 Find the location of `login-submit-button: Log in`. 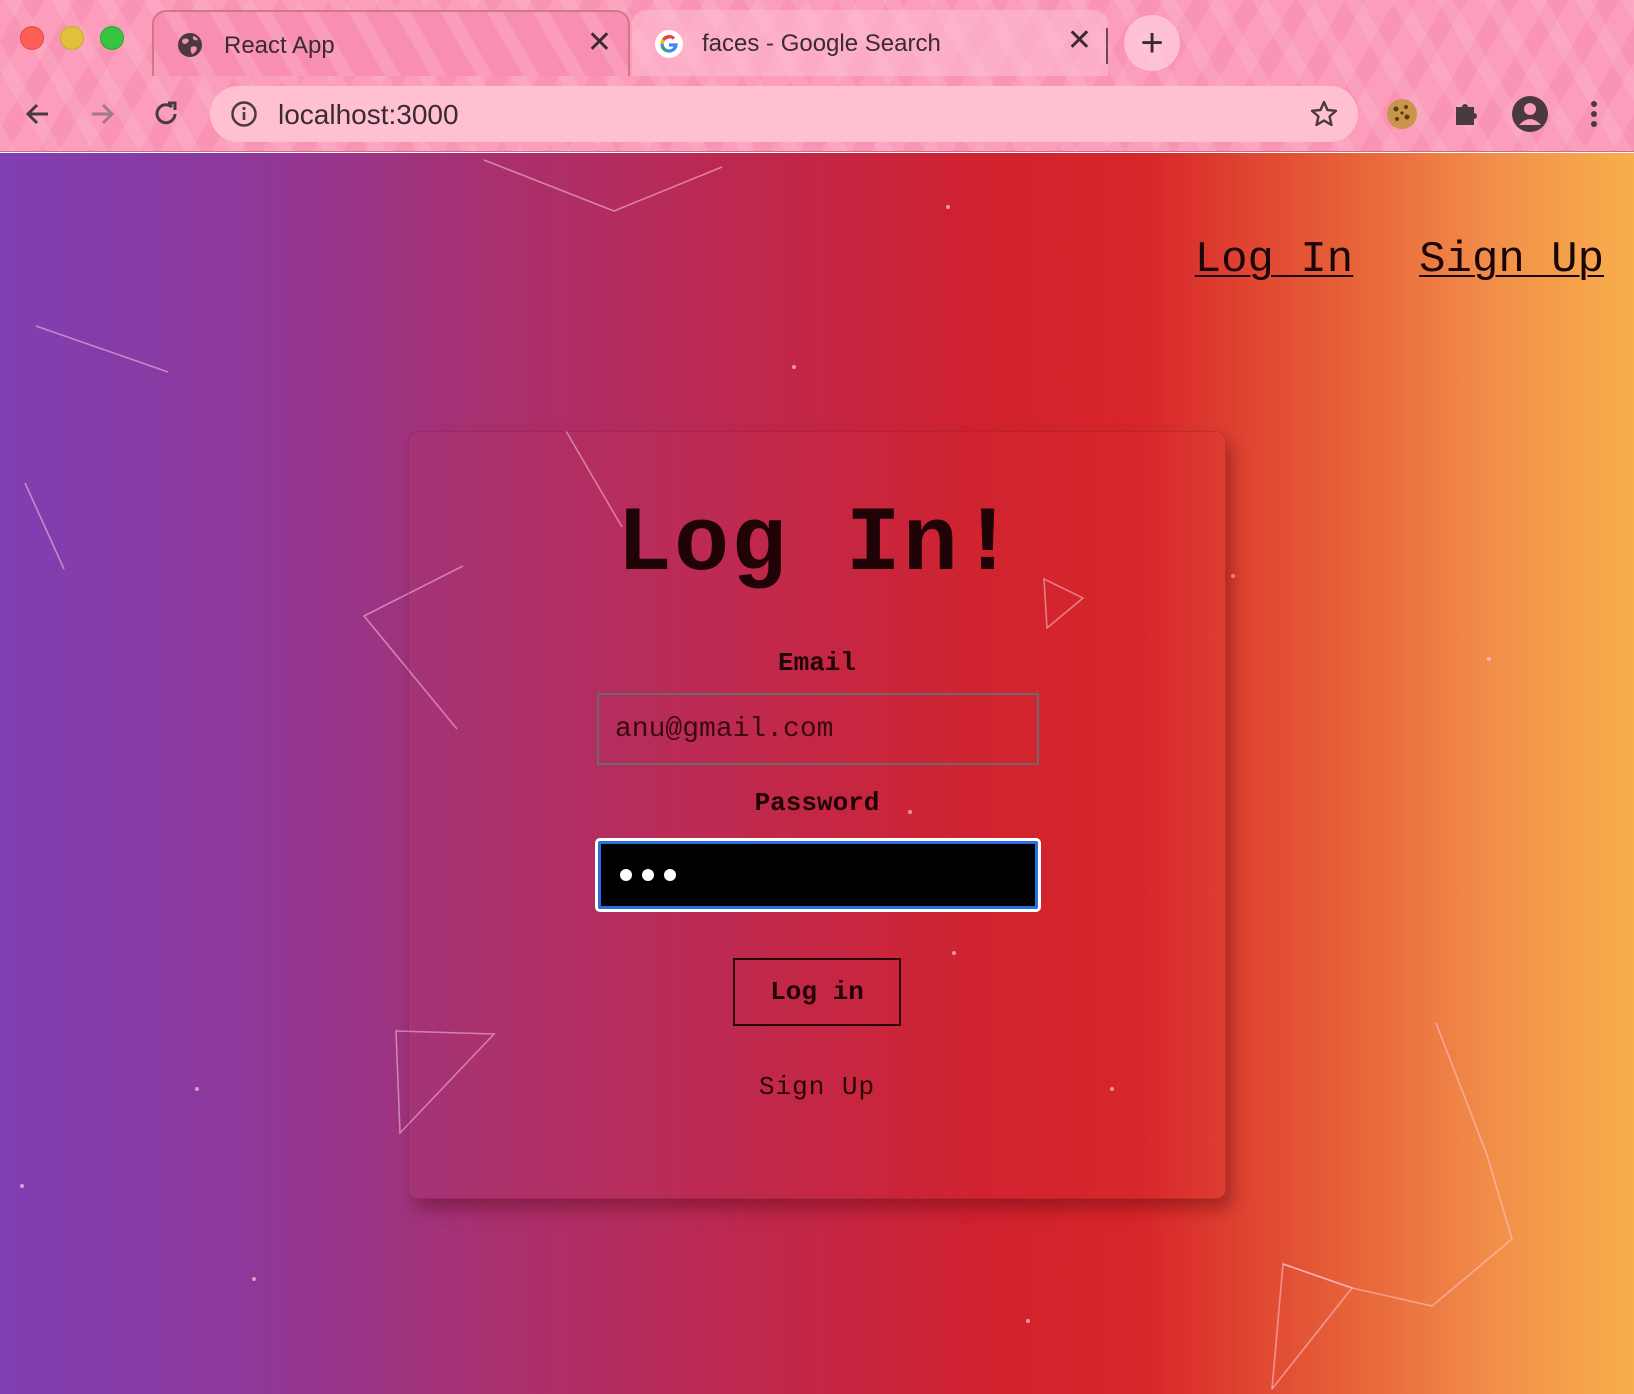

login-submit-button: Log in is located at coordinates (817, 992).